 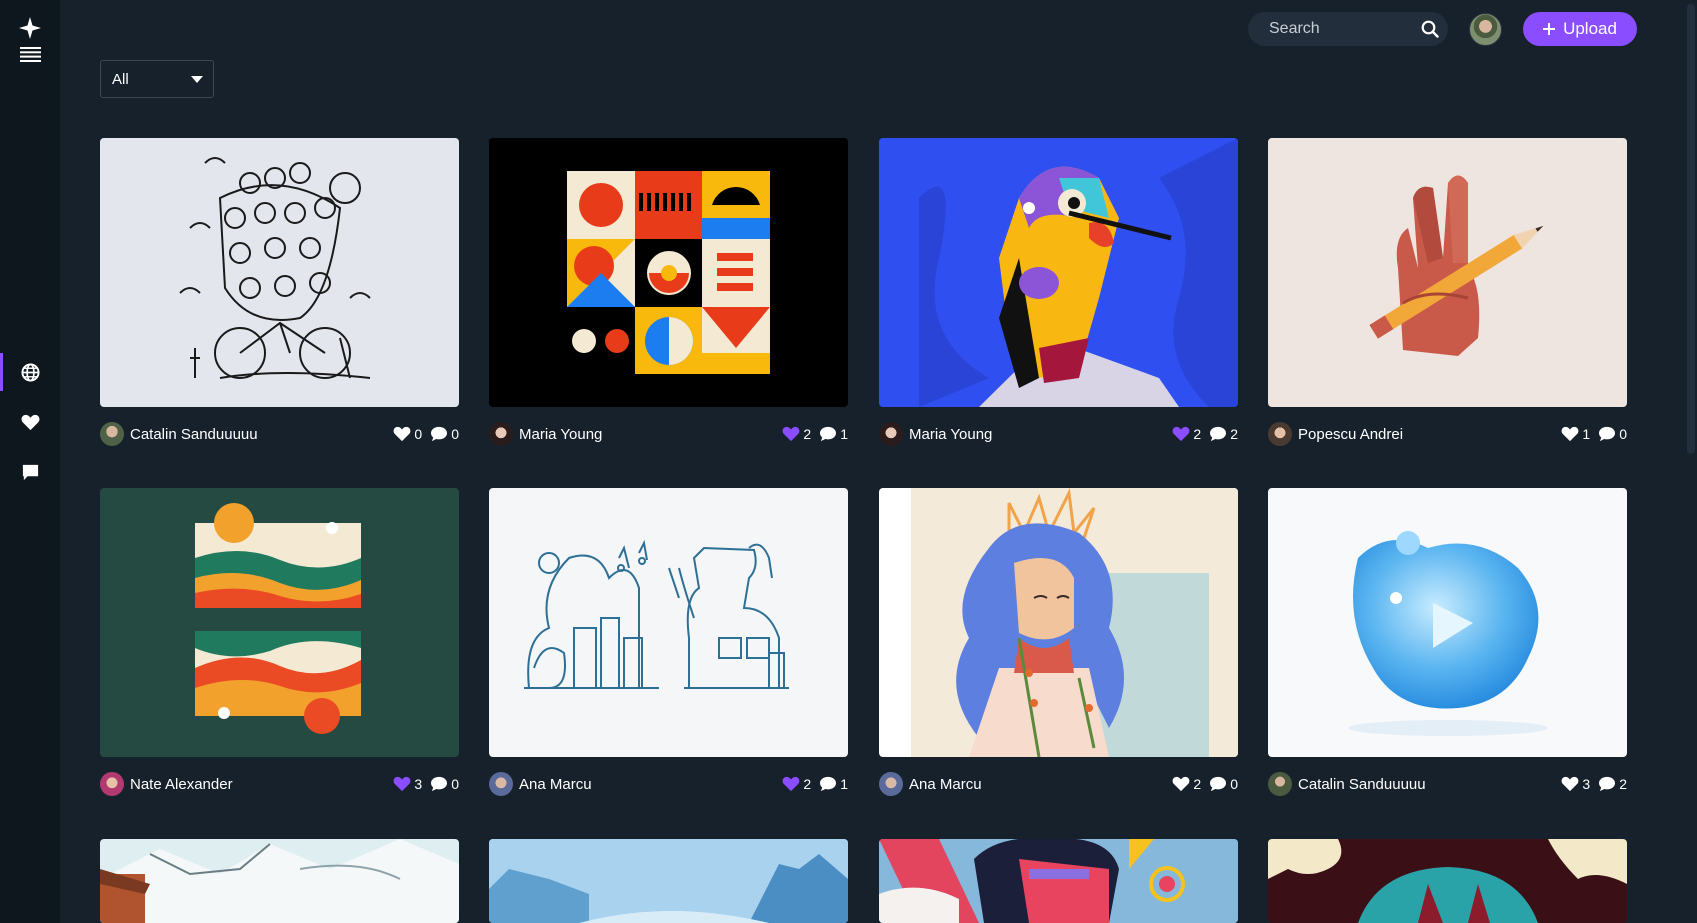 I want to click on artwork-card: Maria Young 2 2, so click(x=1058, y=292).